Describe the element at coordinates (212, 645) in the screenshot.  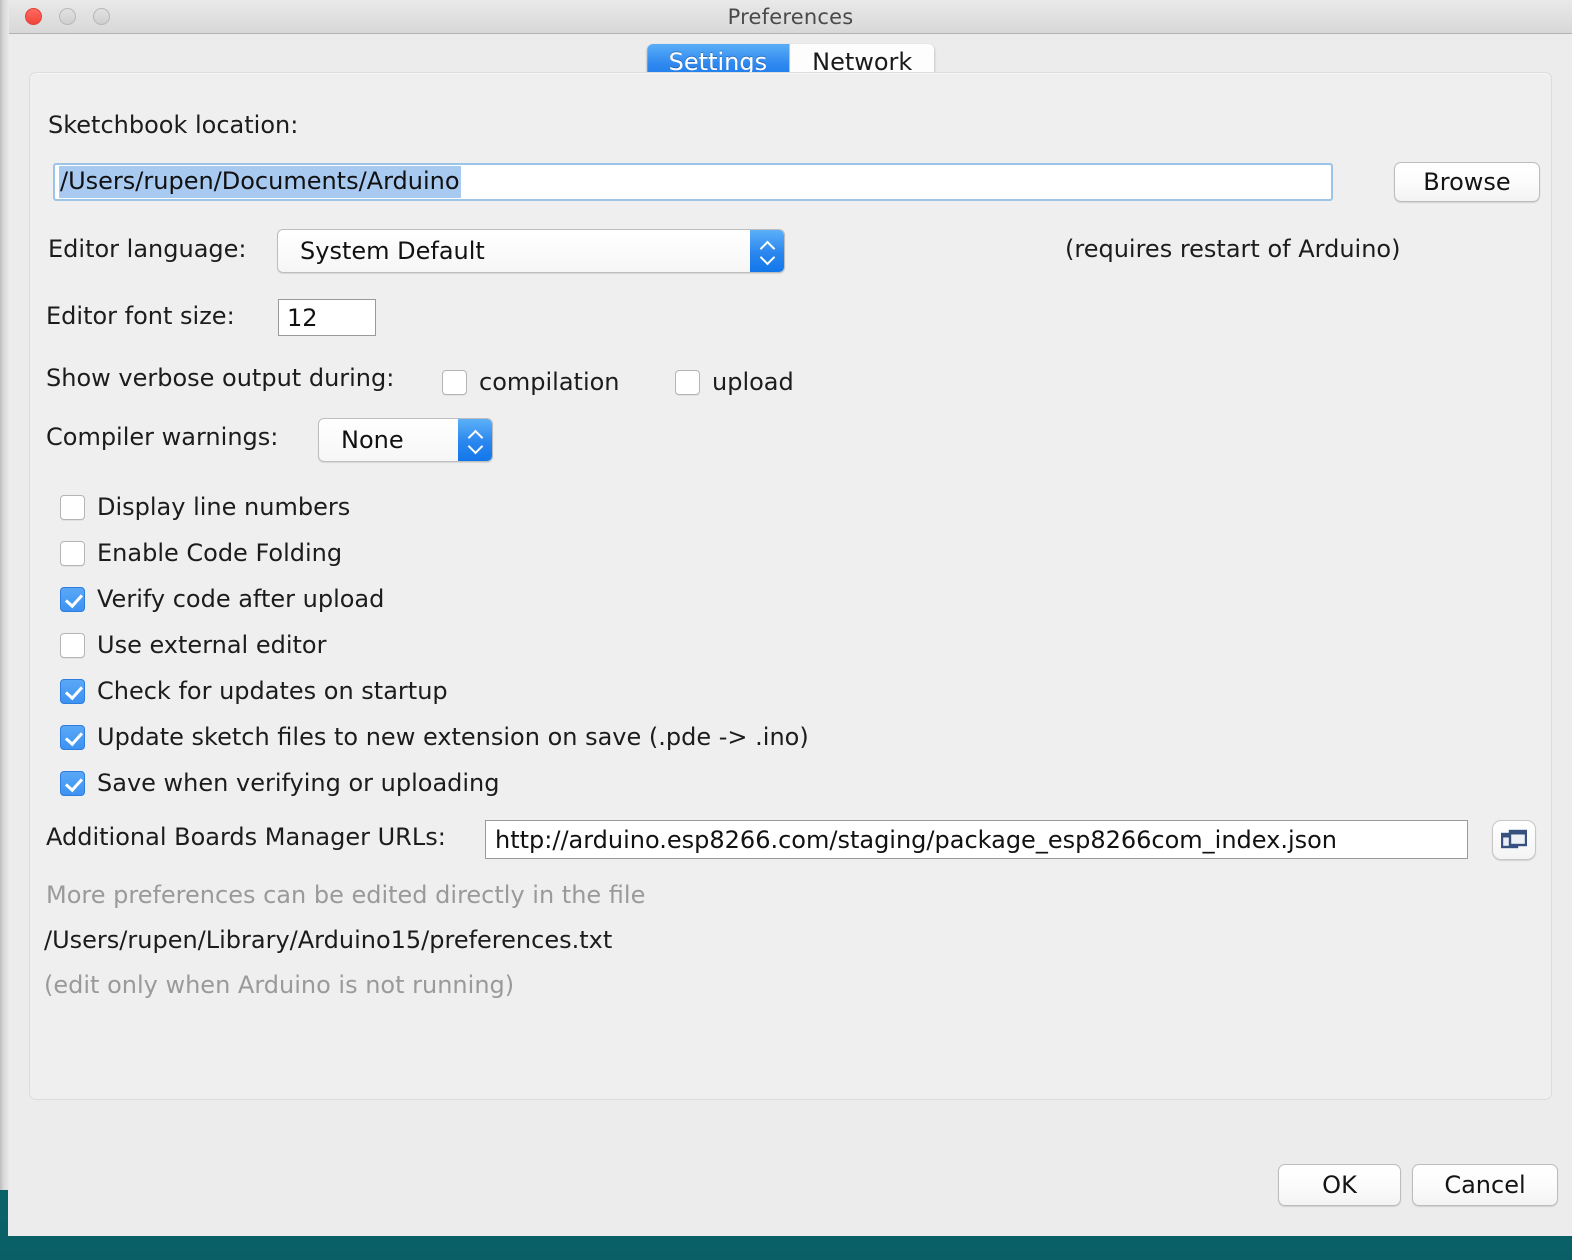
I see `checkbox-use-external-editor-label: Use external editor` at that location.